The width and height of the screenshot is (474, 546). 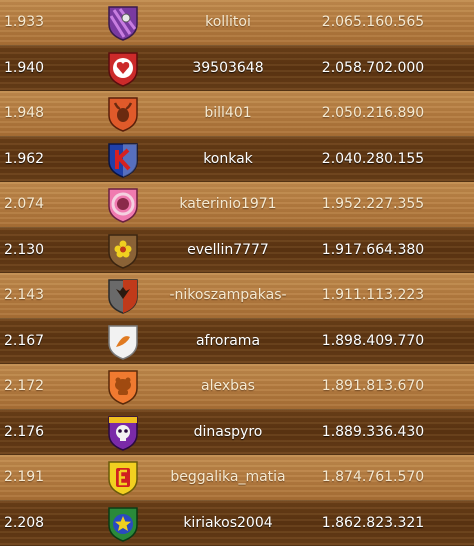 What do you see at coordinates (123, 205) in the screenshot?
I see `pink-ring-emblem-icon` at bounding box center [123, 205].